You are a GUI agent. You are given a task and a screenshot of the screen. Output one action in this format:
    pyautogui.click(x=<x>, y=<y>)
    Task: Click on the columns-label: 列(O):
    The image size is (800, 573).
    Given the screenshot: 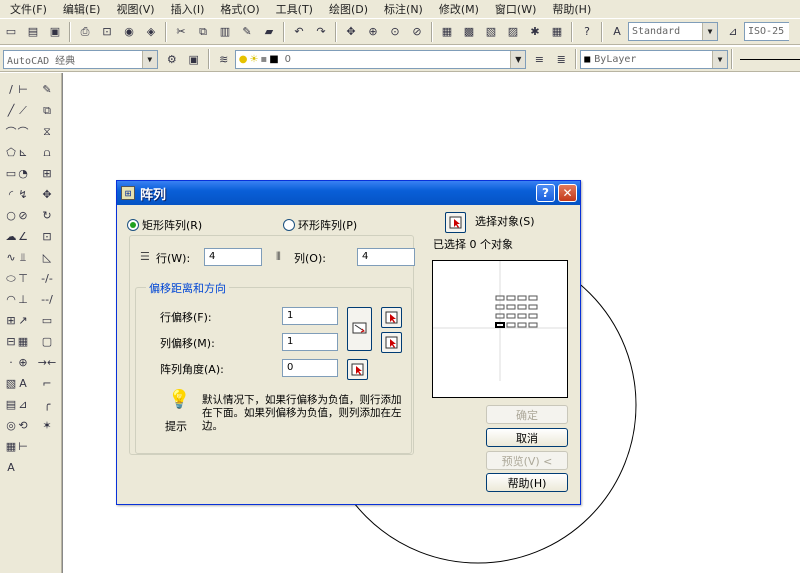 What is the action you would take?
    pyautogui.click(x=310, y=258)
    